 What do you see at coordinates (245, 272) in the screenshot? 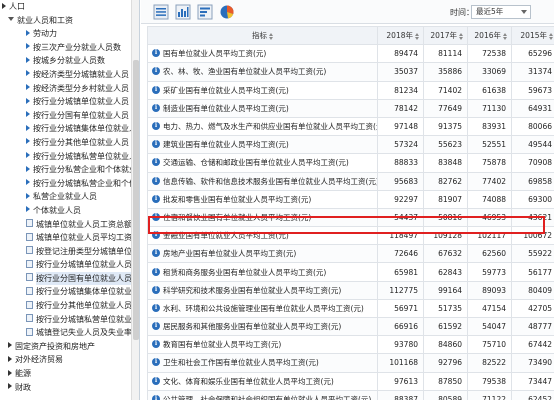
I see `indicator-name: 租赁和商务服务业国有单位就业人员平均工资(元)` at bounding box center [245, 272].